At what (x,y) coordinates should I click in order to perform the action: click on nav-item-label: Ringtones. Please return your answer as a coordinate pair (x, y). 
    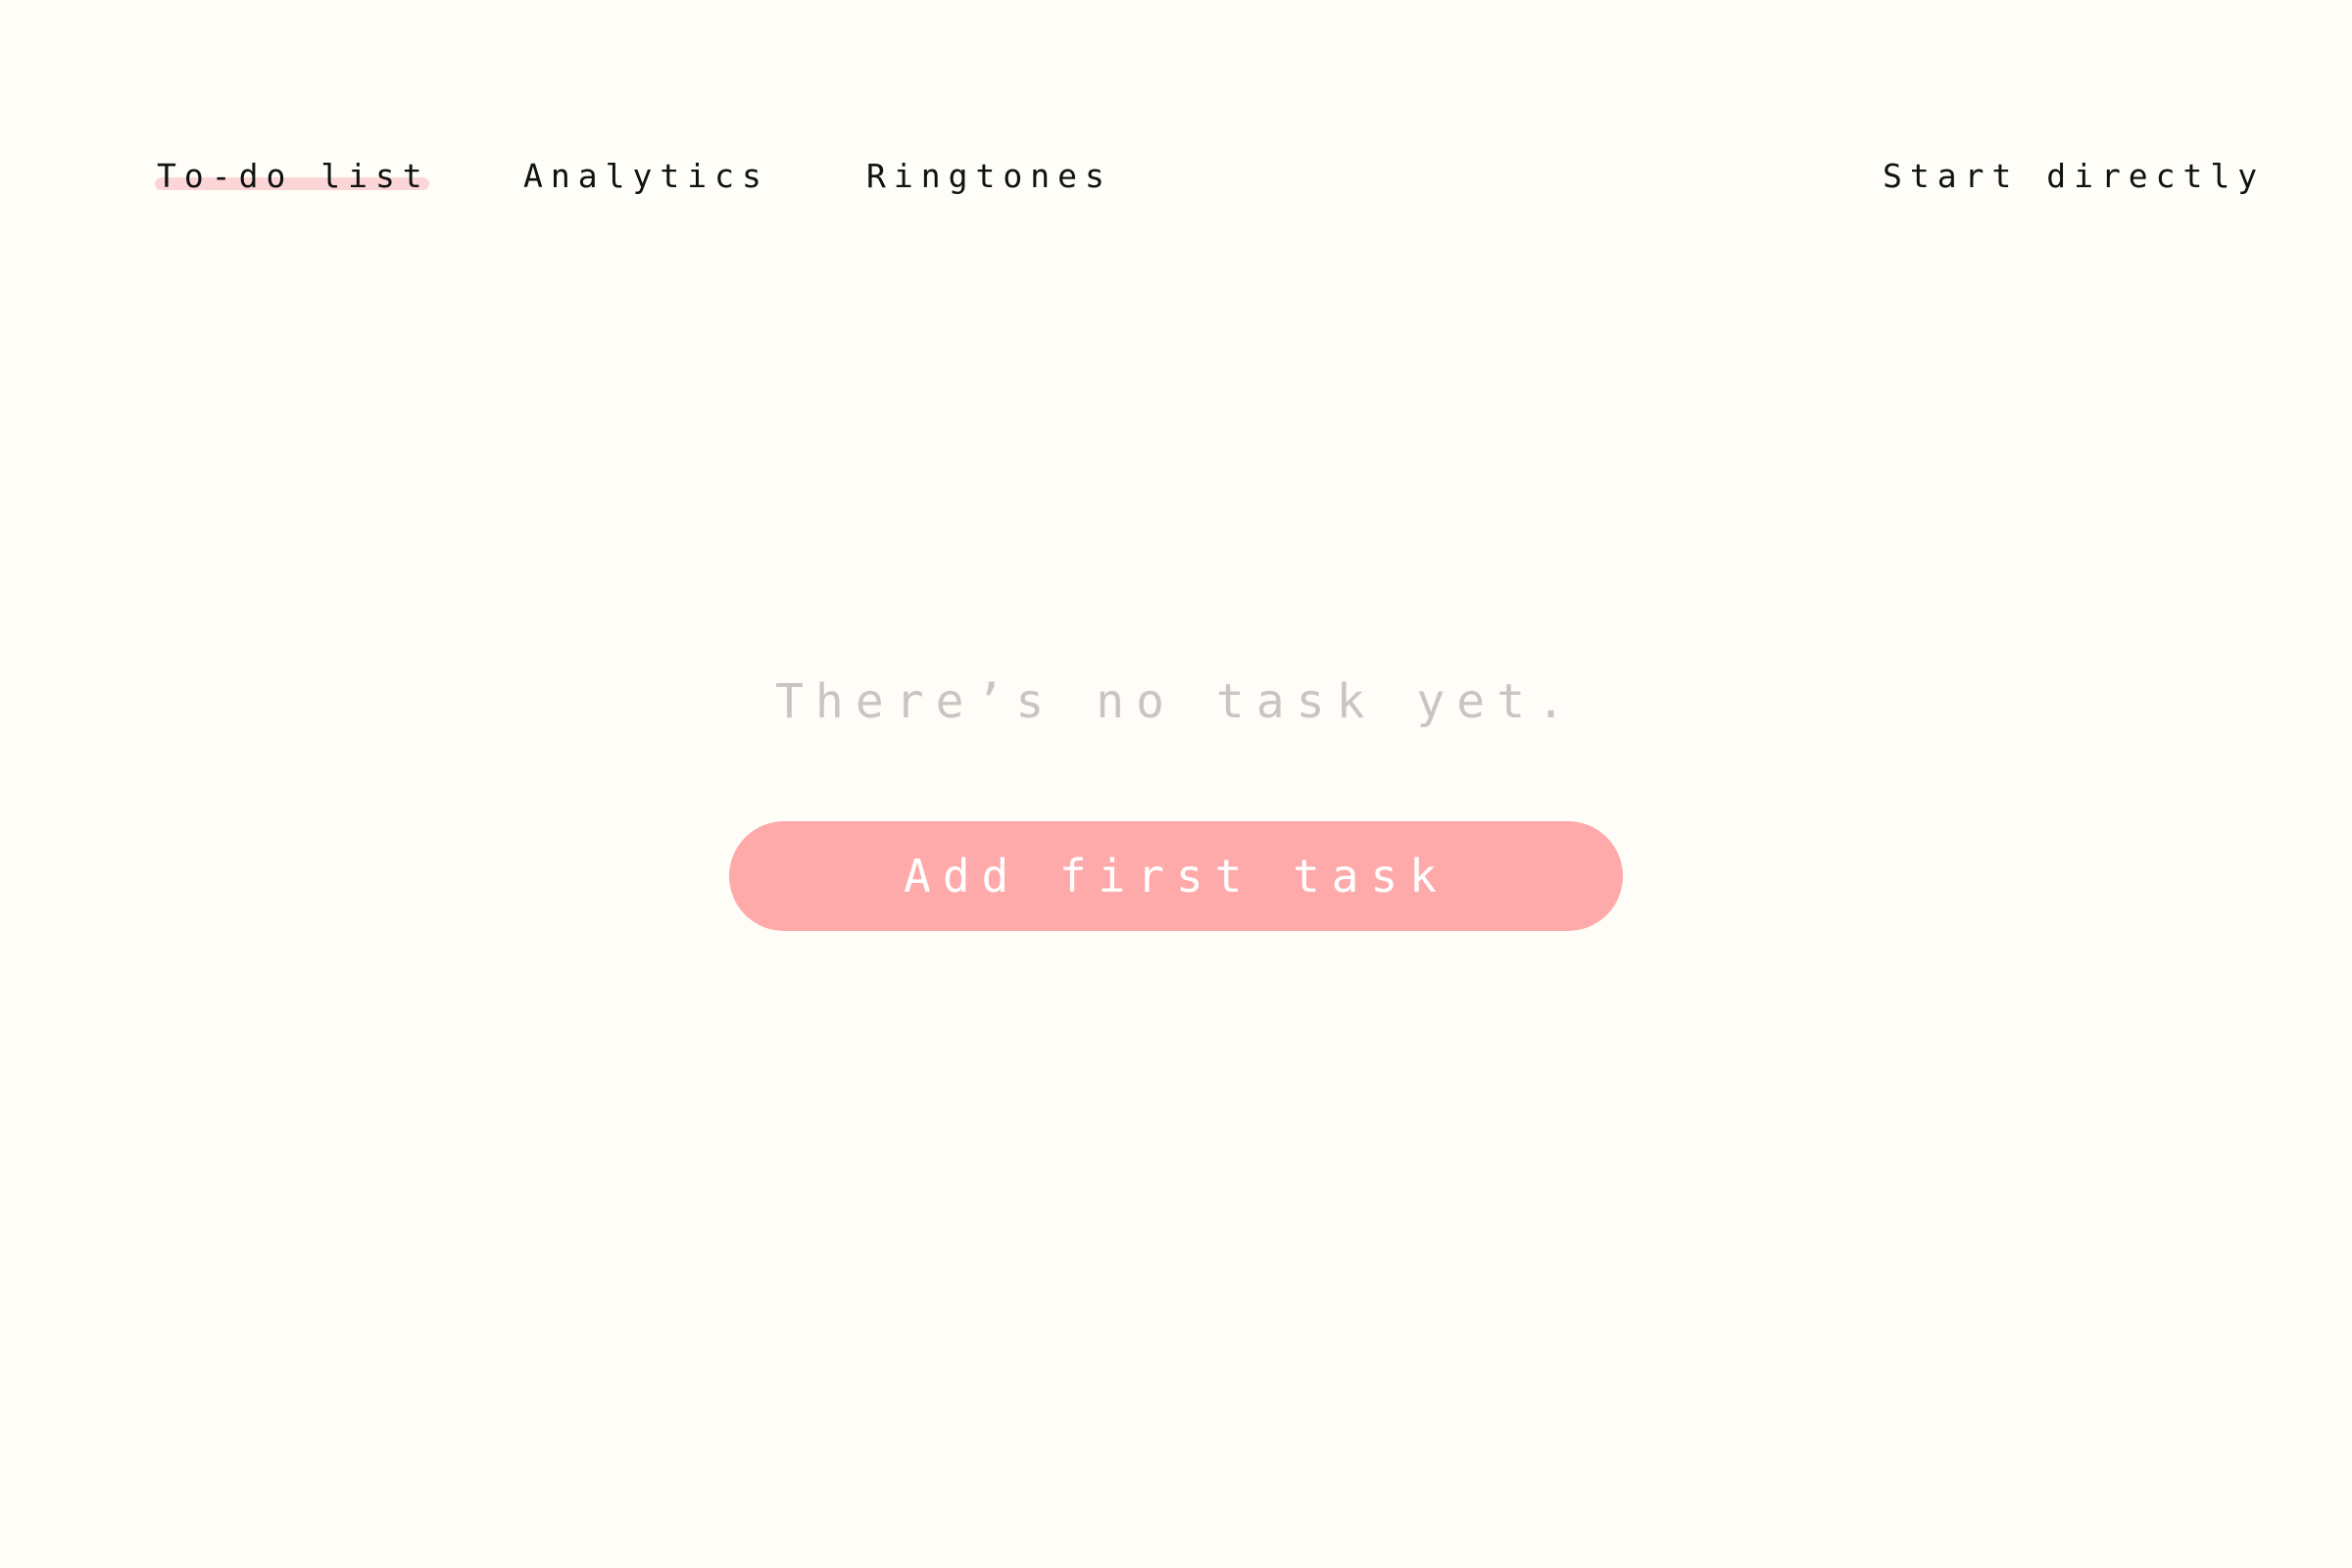
    Looking at the image, I should click on (989, 176).